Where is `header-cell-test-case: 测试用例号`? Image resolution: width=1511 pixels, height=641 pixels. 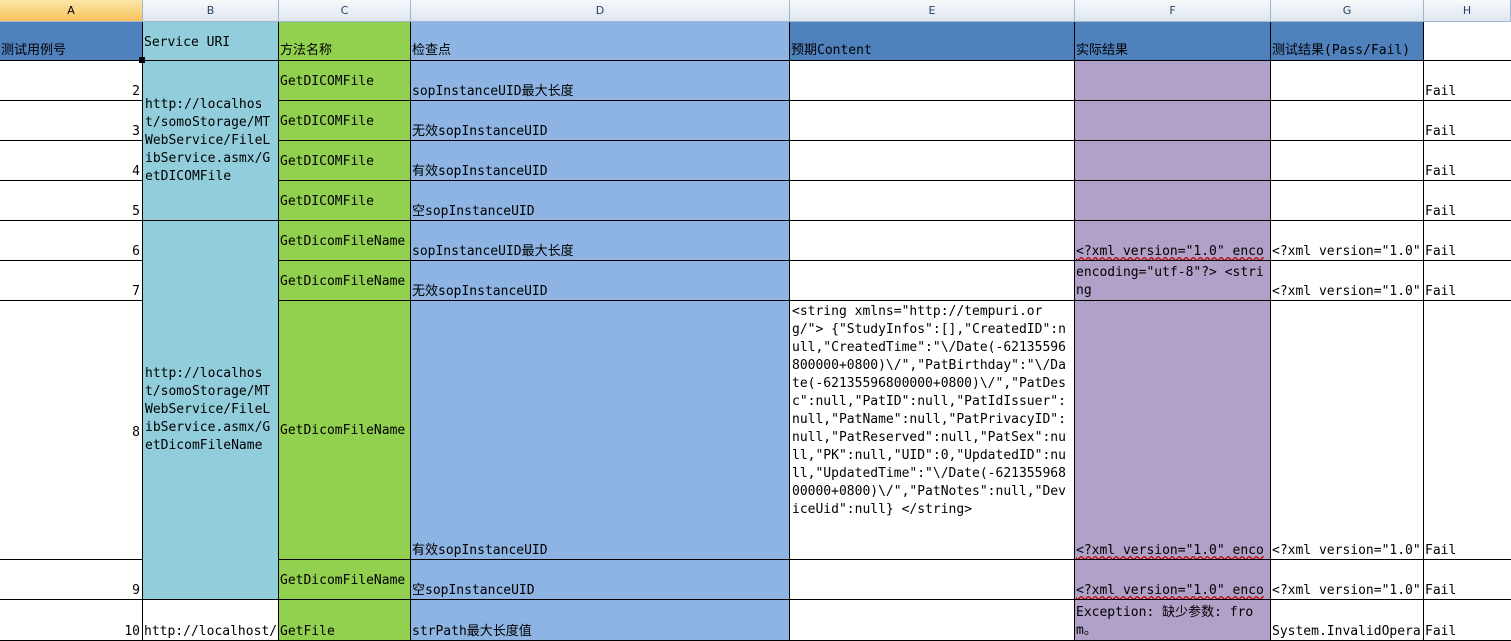
header-cell-test-case: 测试用例号 is located at coordinates (71, 41).